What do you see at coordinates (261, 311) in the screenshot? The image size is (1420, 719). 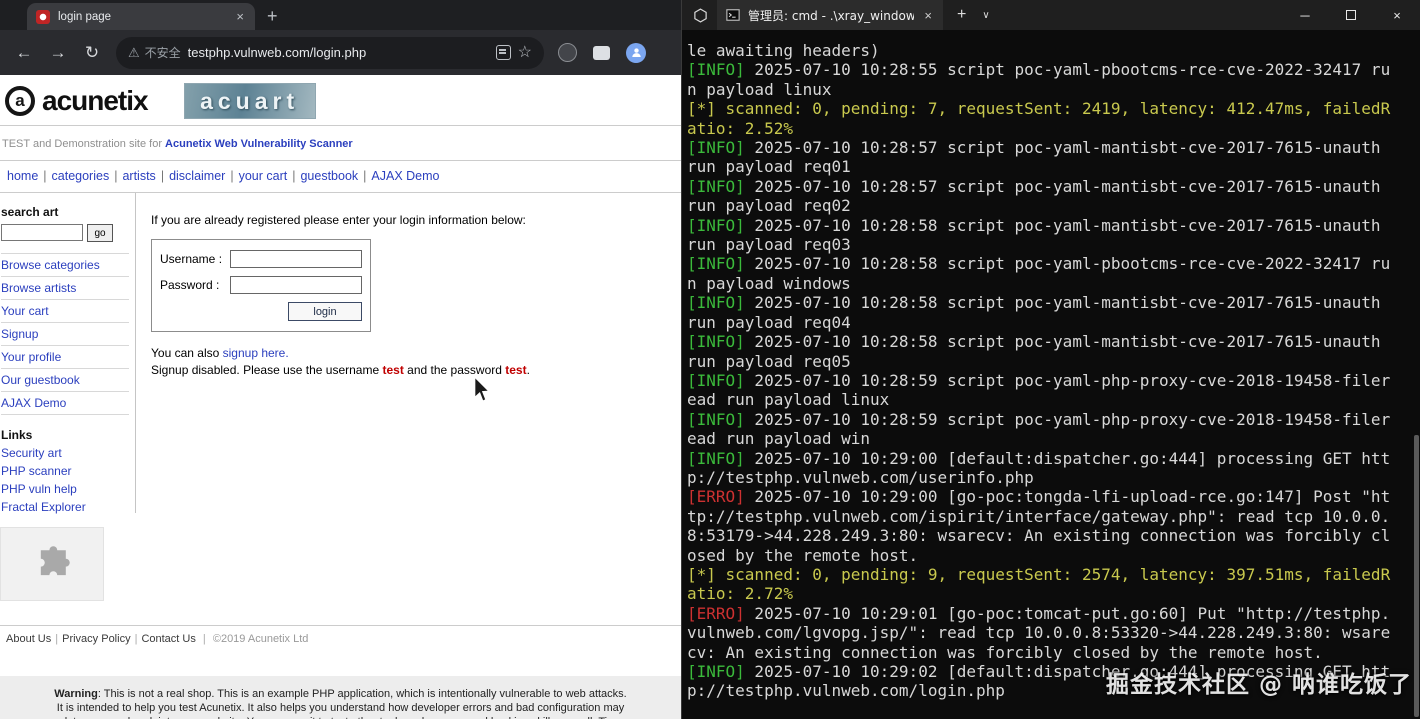 I see `button-row: login` at bounding box center [261, 311].